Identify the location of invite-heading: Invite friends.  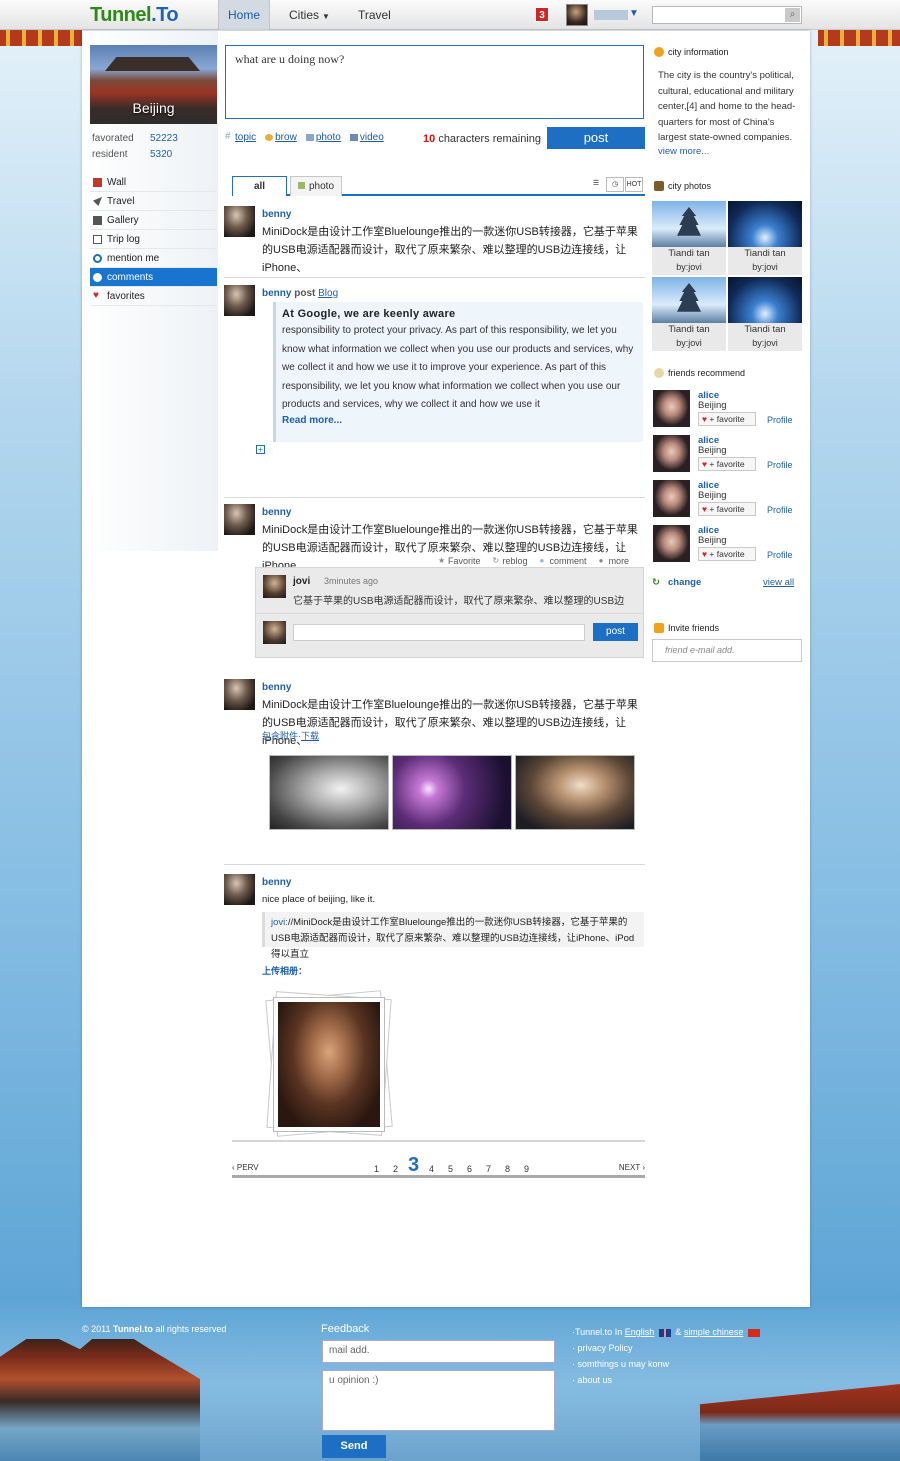
(685, 628).